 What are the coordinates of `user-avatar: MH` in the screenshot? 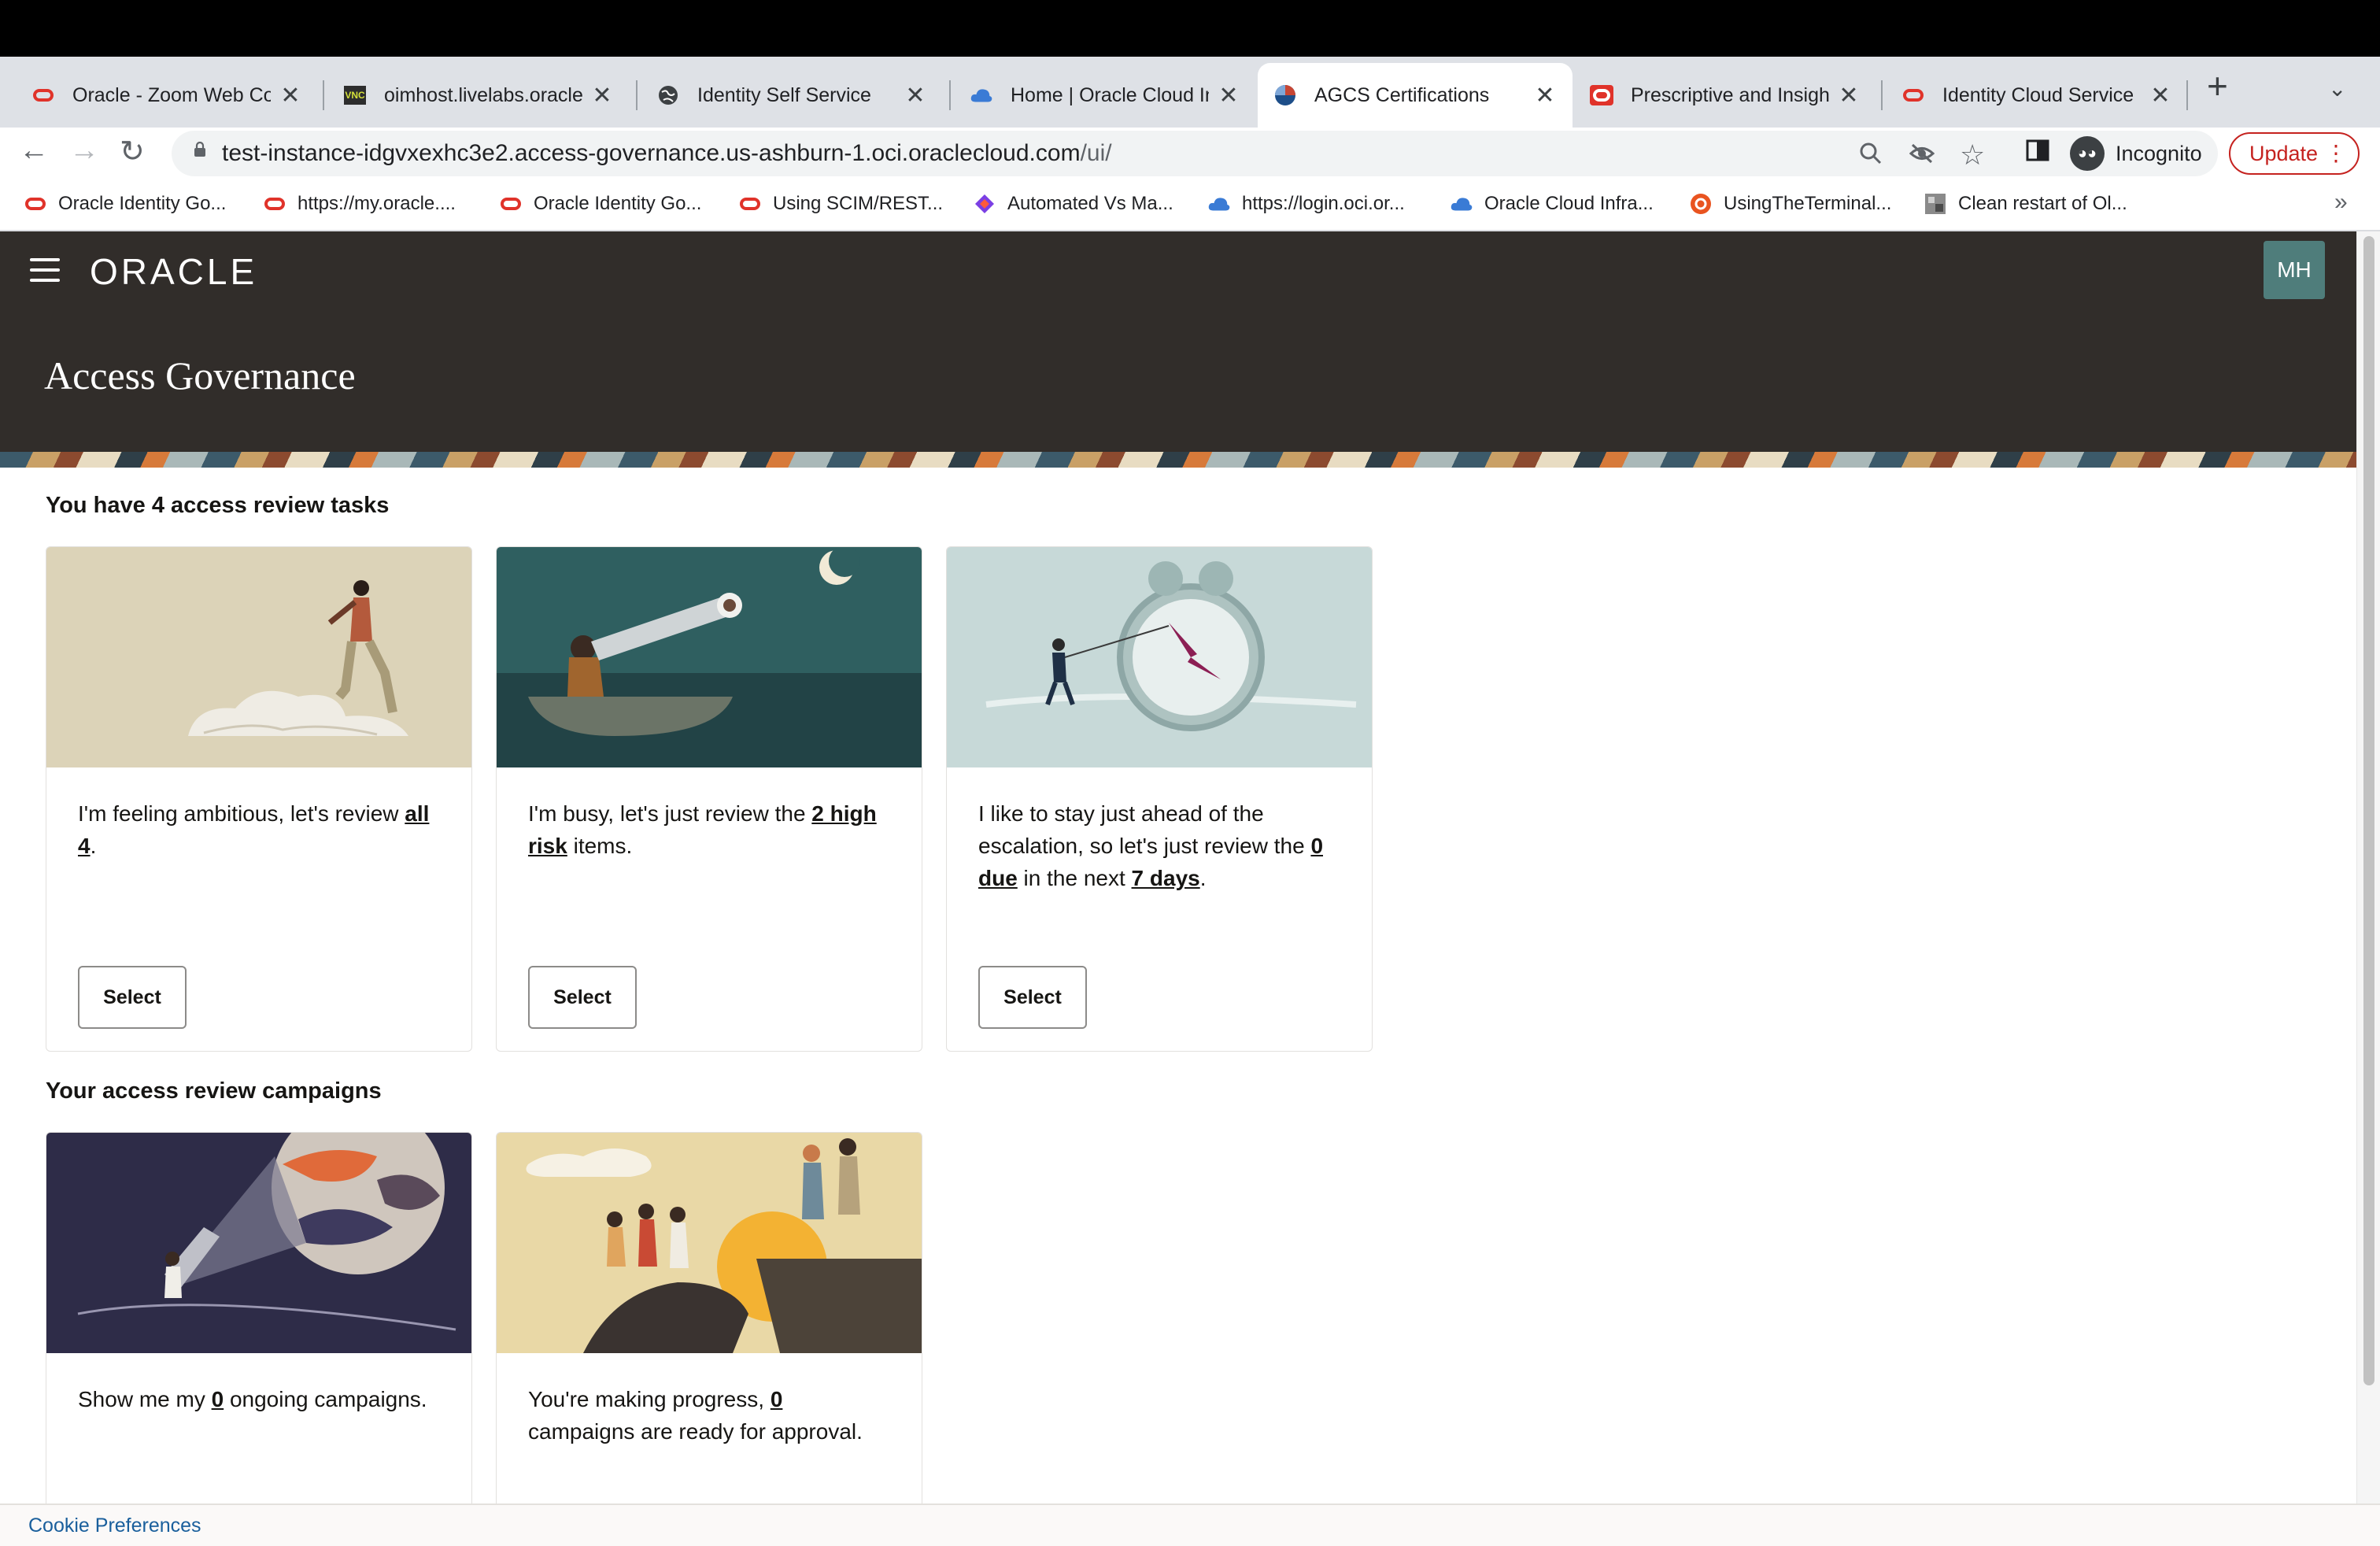 It's located at (2294, 270).